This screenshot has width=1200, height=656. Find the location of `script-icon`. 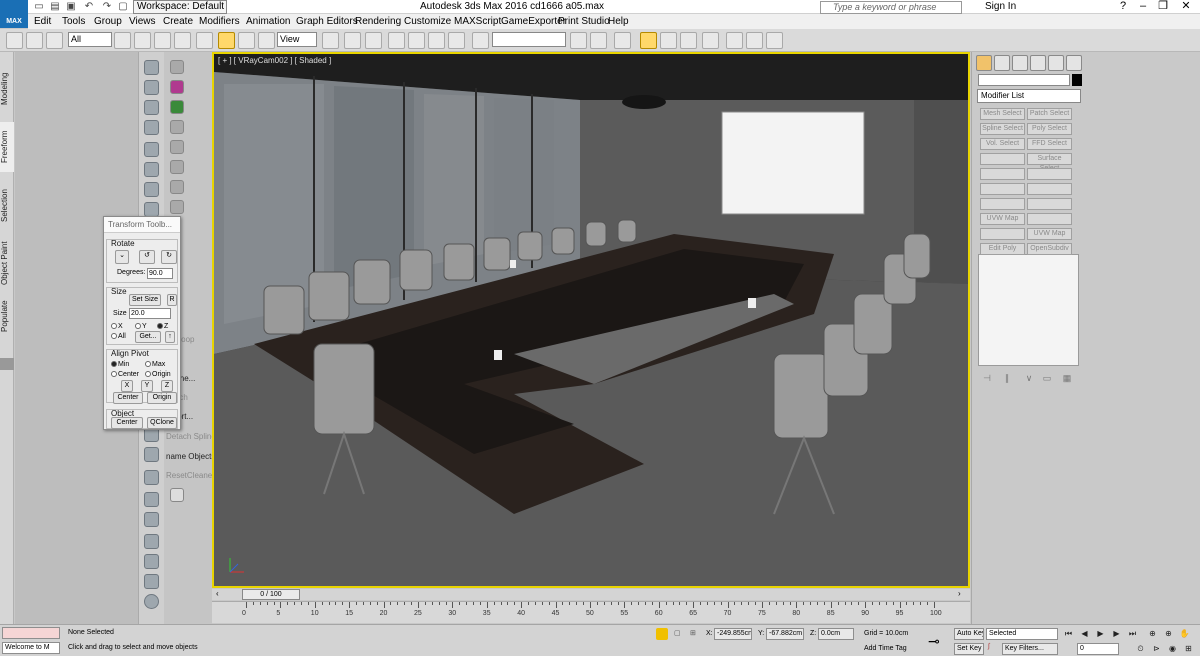

script-icon is located at coordinates (177, 87).